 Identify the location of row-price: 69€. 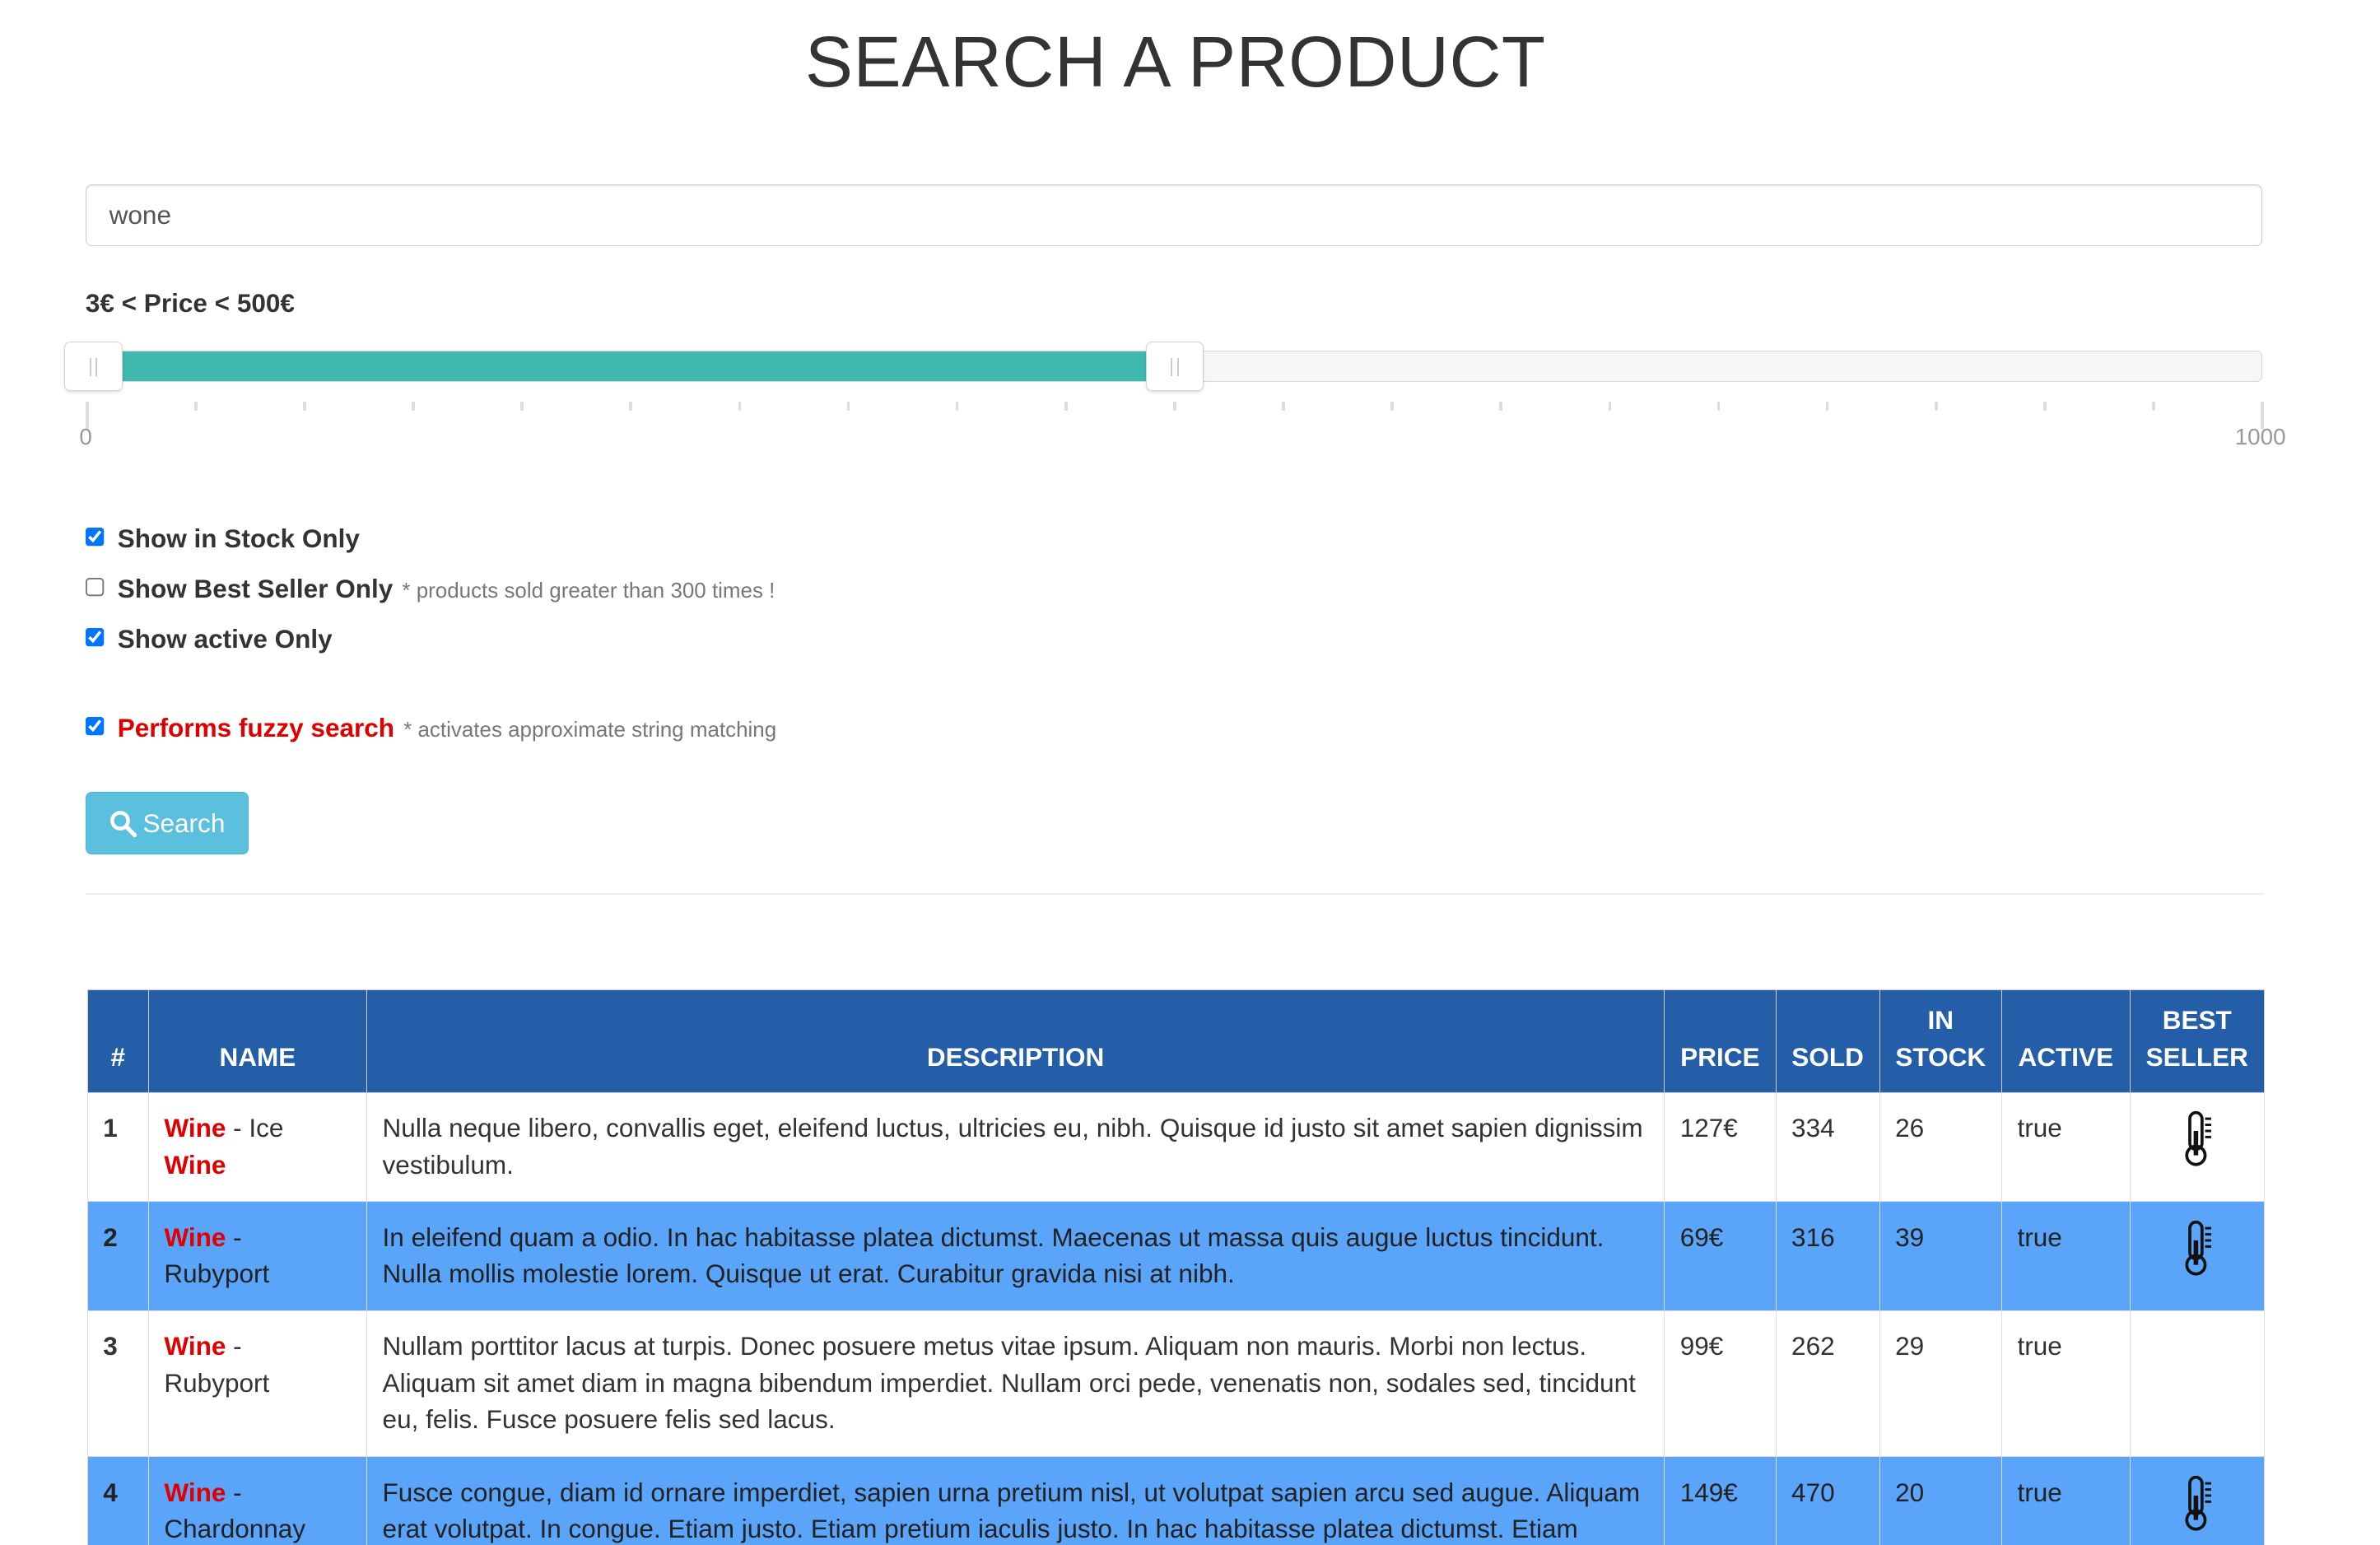
(1720, 1256).